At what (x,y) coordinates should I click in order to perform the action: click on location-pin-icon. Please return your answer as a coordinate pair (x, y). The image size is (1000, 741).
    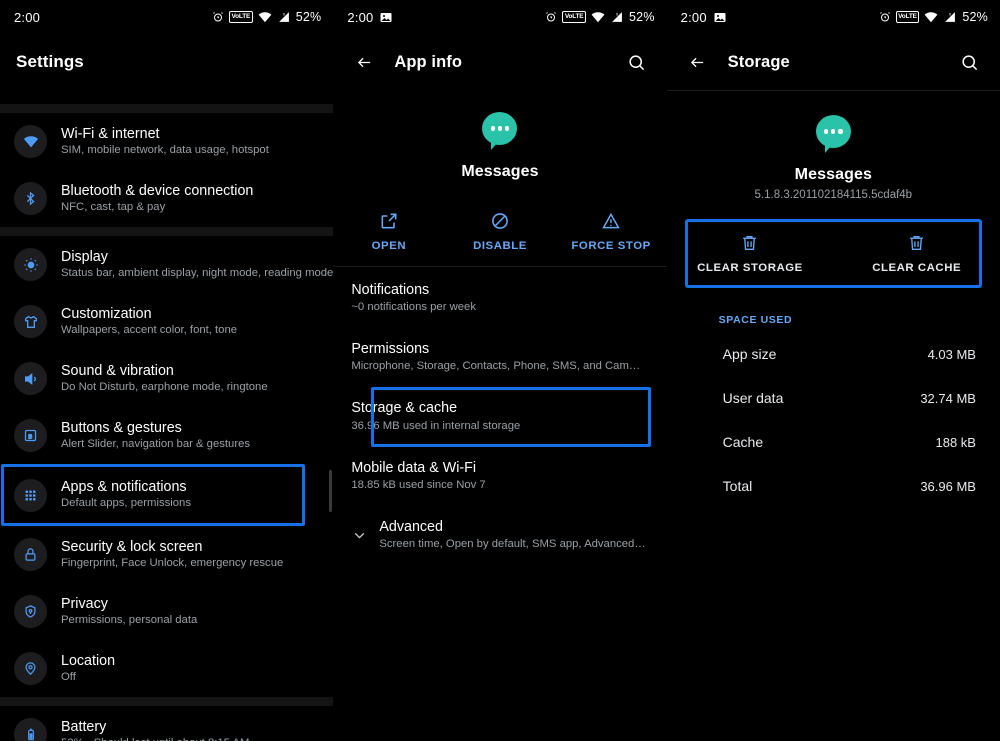
    Looking at the image, I should click on (30, 668).